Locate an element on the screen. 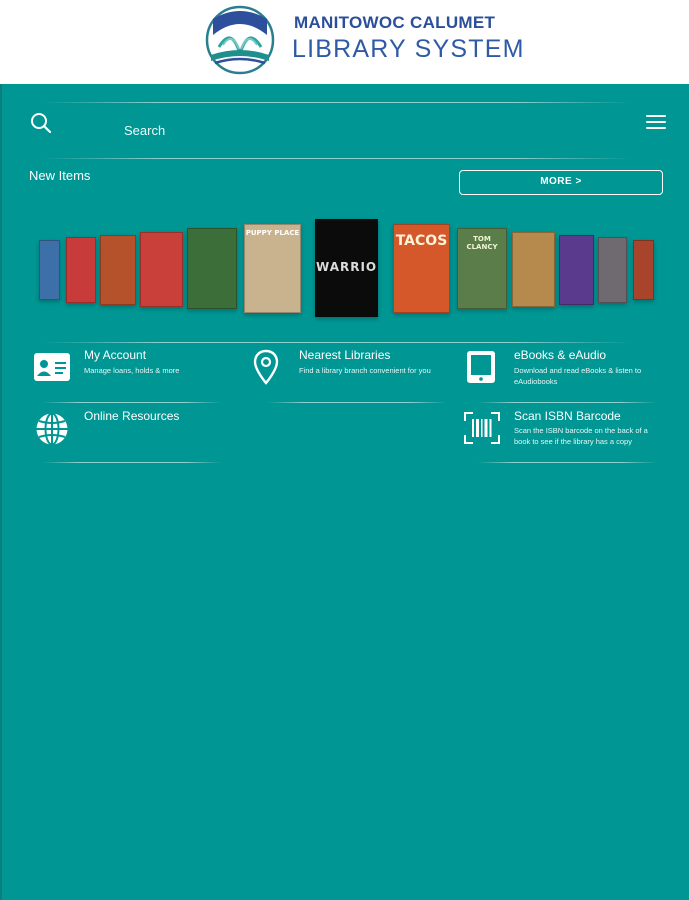 Image resolution: width=689 pixels, height=900 pixels. book-cover: WARRIORS is located at coordinates (346, 268).